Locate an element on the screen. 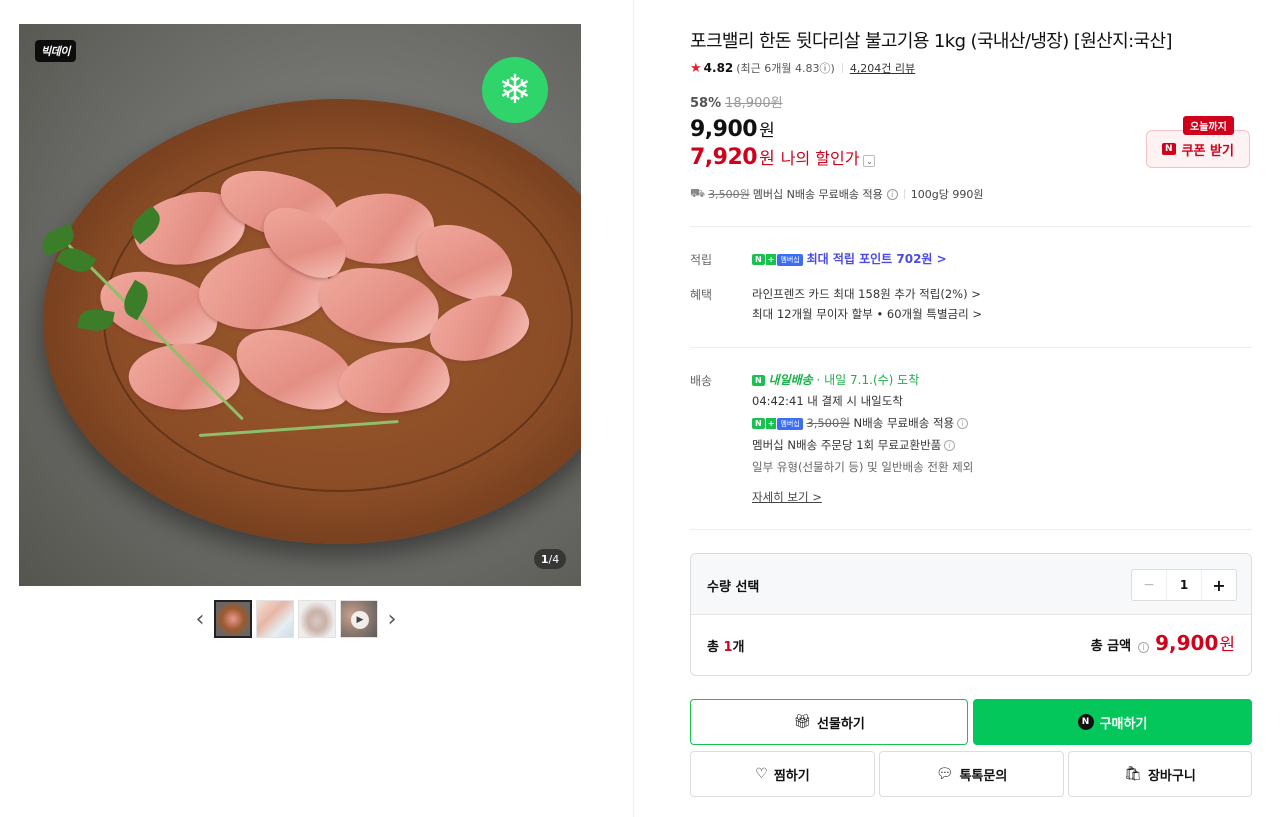 The width and height of the screenshot is (1280, 817). shipping-summary-text: 멤버십 N배송 무료배송 적용 is located at coordinates (817, 194).